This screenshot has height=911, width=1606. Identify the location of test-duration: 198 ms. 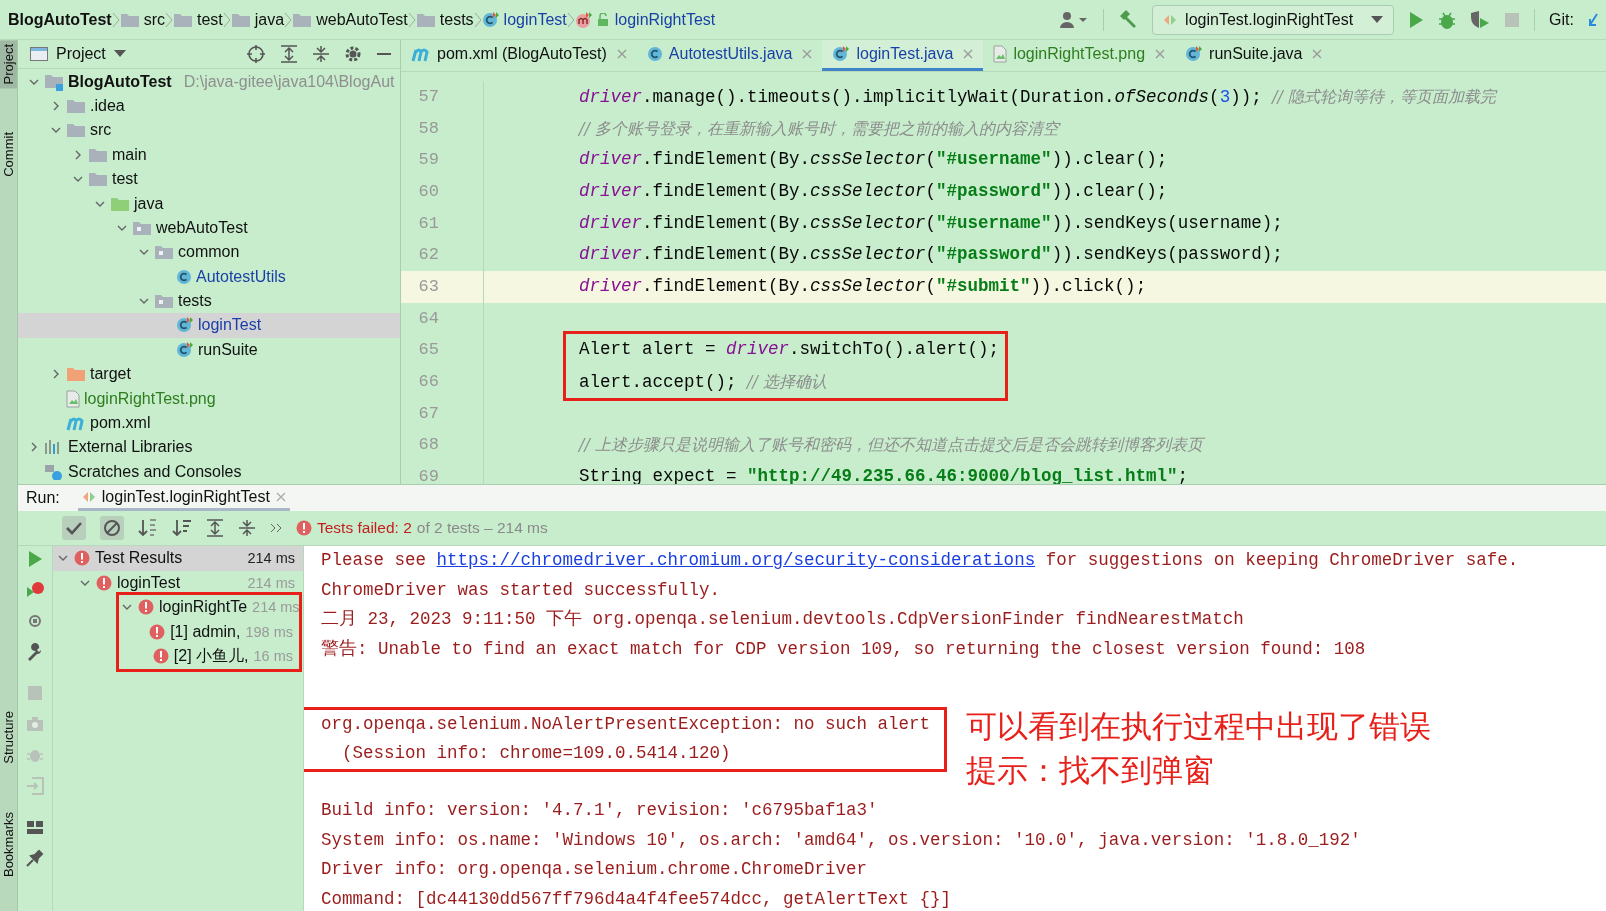
(269, 631).